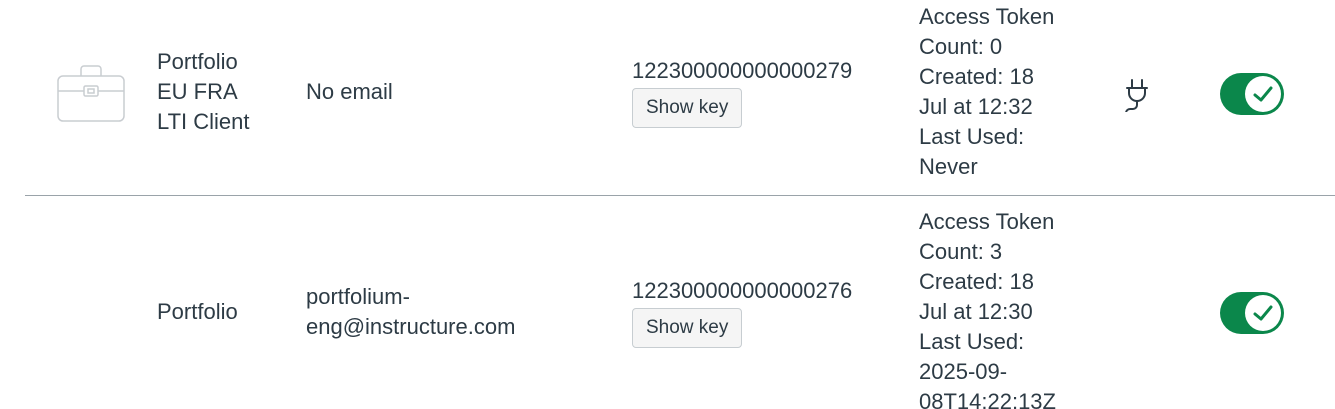 This screenshot has height=409, width=1335. I want to click on details-line: Count: 3, so click(961, 251).